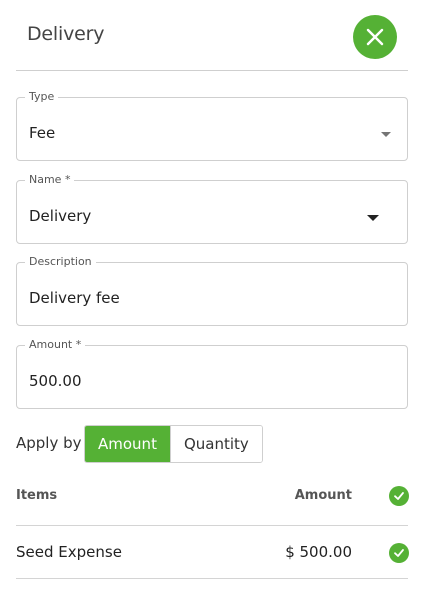  I want to click on description-field: Description Delivery fee, so click(212, 290).